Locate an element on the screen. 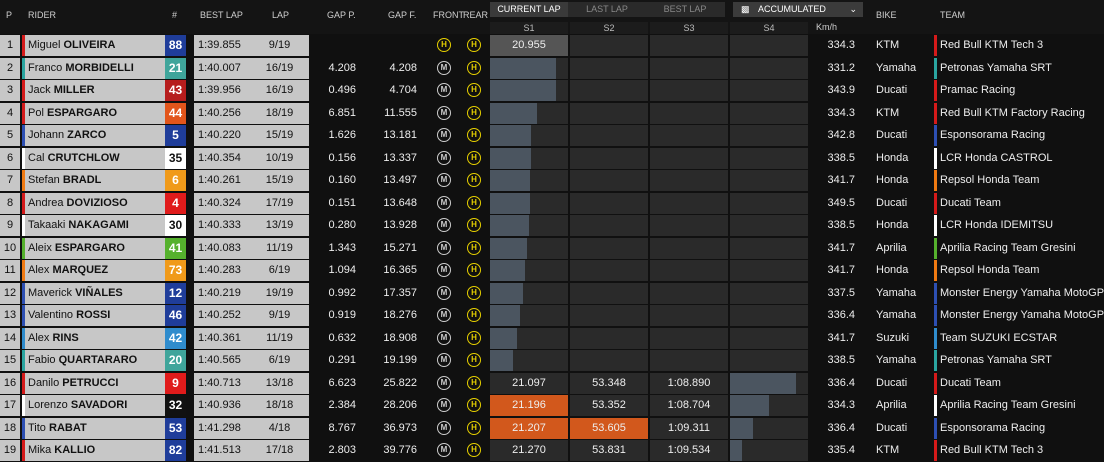 This screenshot has height=462, width=1104. sector-2-cell: 53.605 is located at coordinates (609, 428).